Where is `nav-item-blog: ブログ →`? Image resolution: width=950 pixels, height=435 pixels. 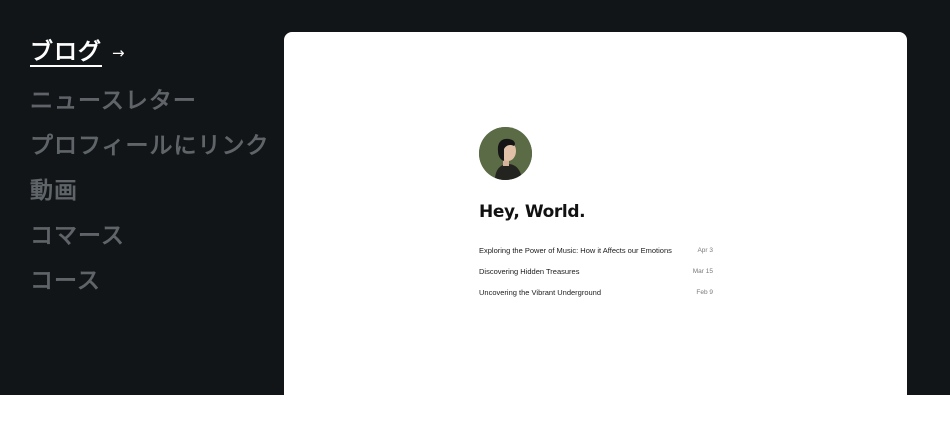
nav-item-blog: ブログ → is located at coordinates (155, 52).